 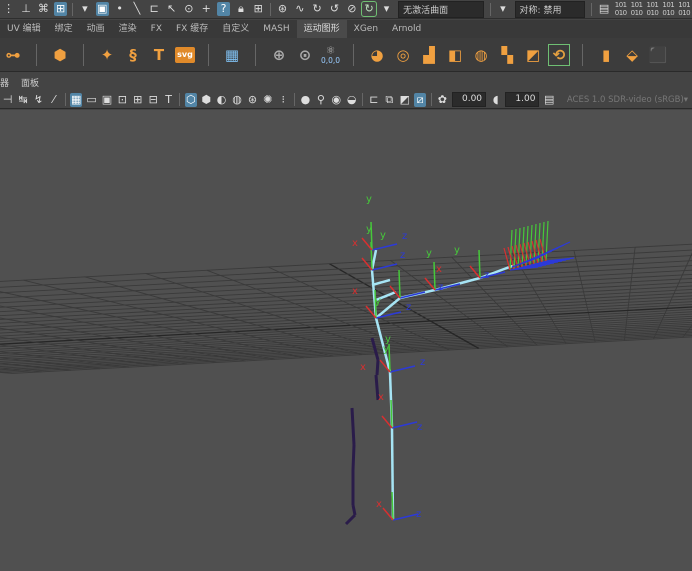 What do you see at coordinates (24, 29) in the screenshot?
I see `tab-uv-edit: UV 编辑` at bounding box center [24, 29].